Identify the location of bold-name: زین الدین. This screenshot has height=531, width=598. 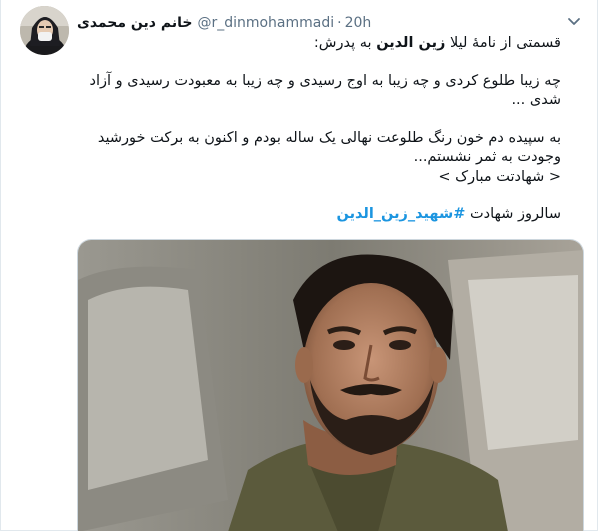
(411, 43).